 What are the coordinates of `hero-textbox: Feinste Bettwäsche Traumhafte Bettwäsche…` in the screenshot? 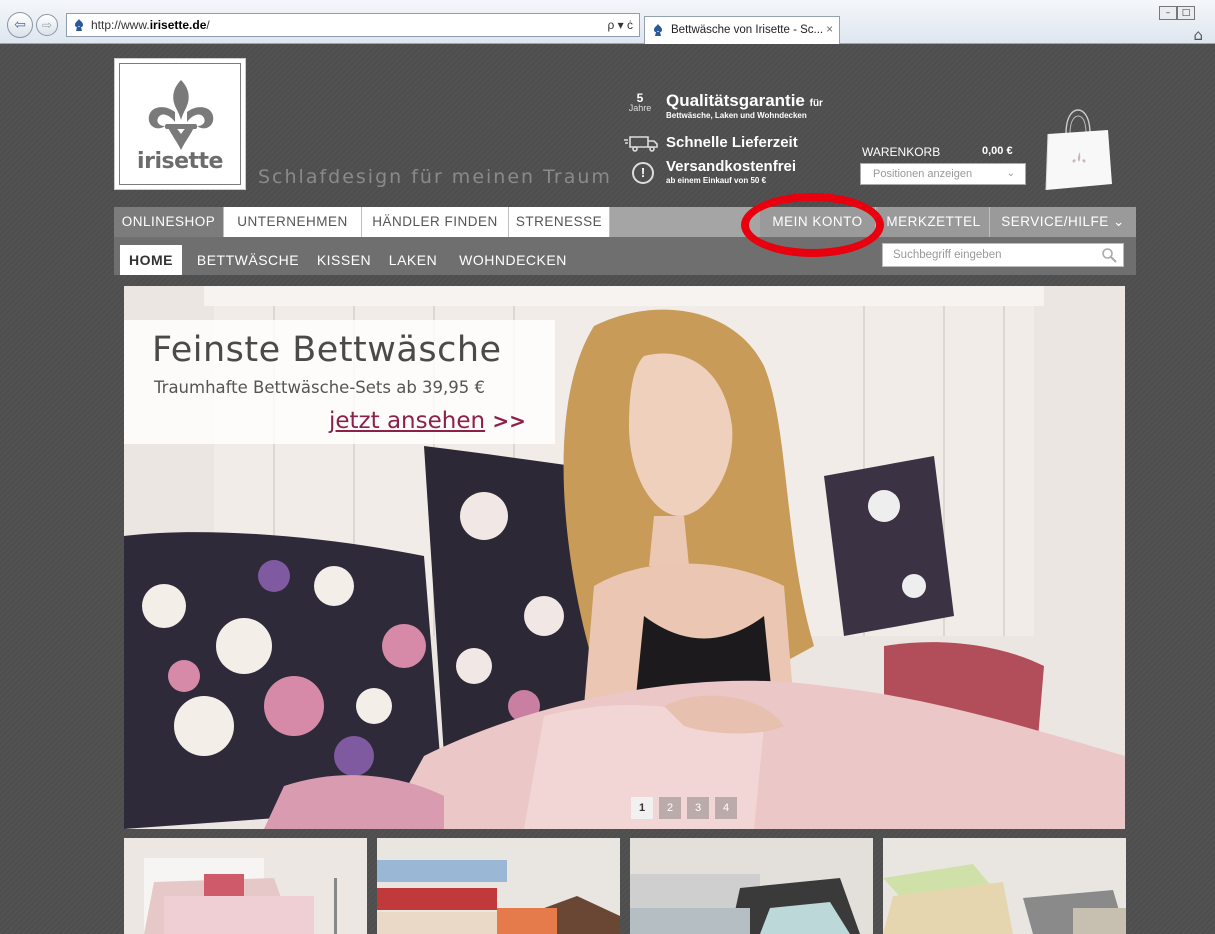 It's located at (339, 382).